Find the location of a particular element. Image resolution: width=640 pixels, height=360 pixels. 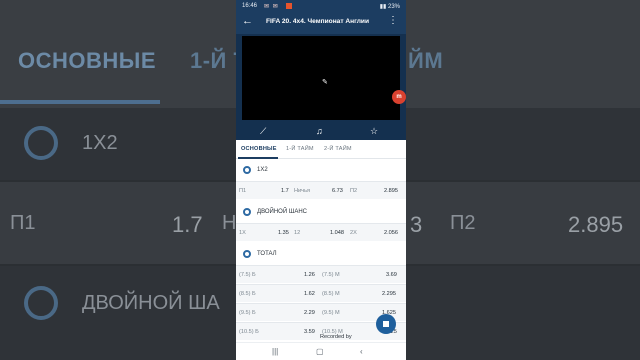

total-over-value: 3.59 is located at coordinates (309, 332).